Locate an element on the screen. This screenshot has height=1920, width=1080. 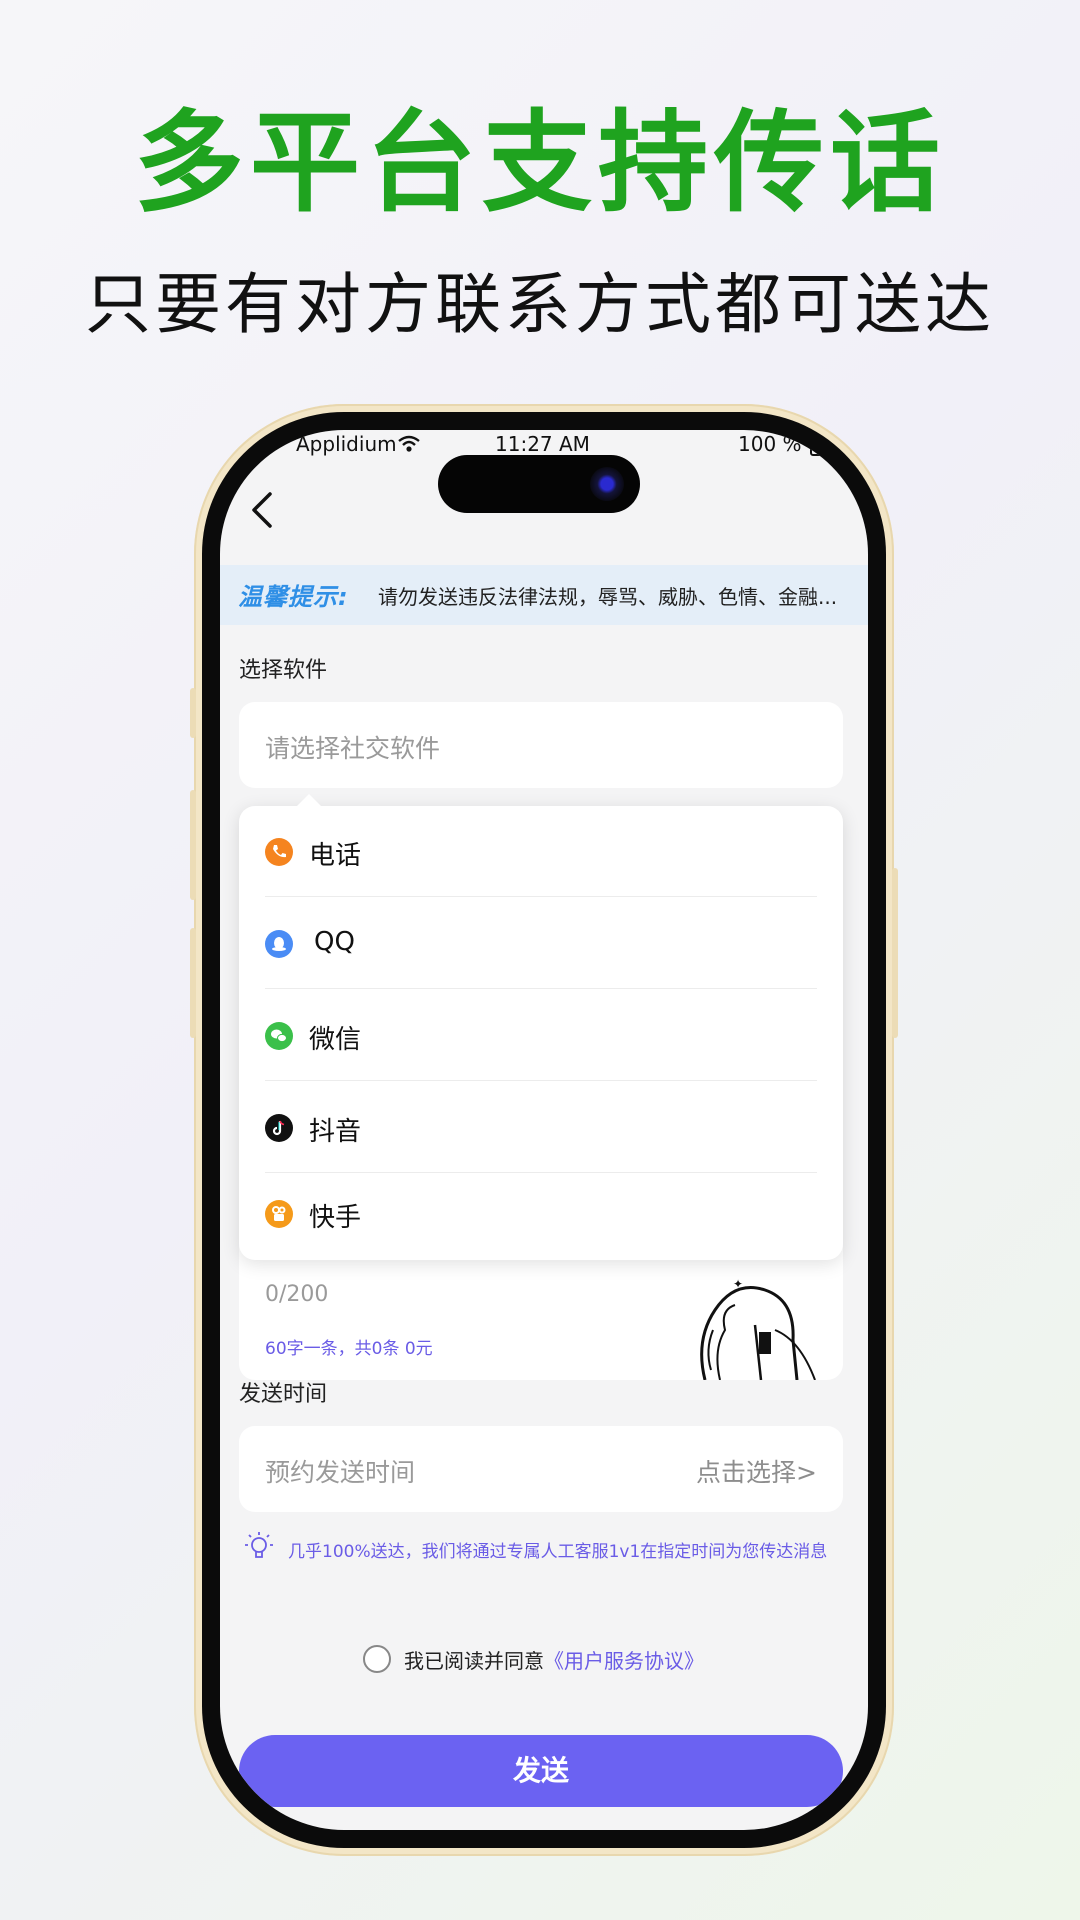
phone-side-button is located at coordinates (193, 713).